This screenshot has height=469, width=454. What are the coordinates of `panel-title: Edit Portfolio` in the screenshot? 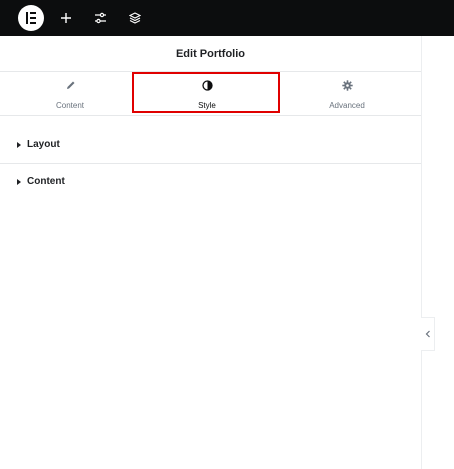 It's located at (210, 54).